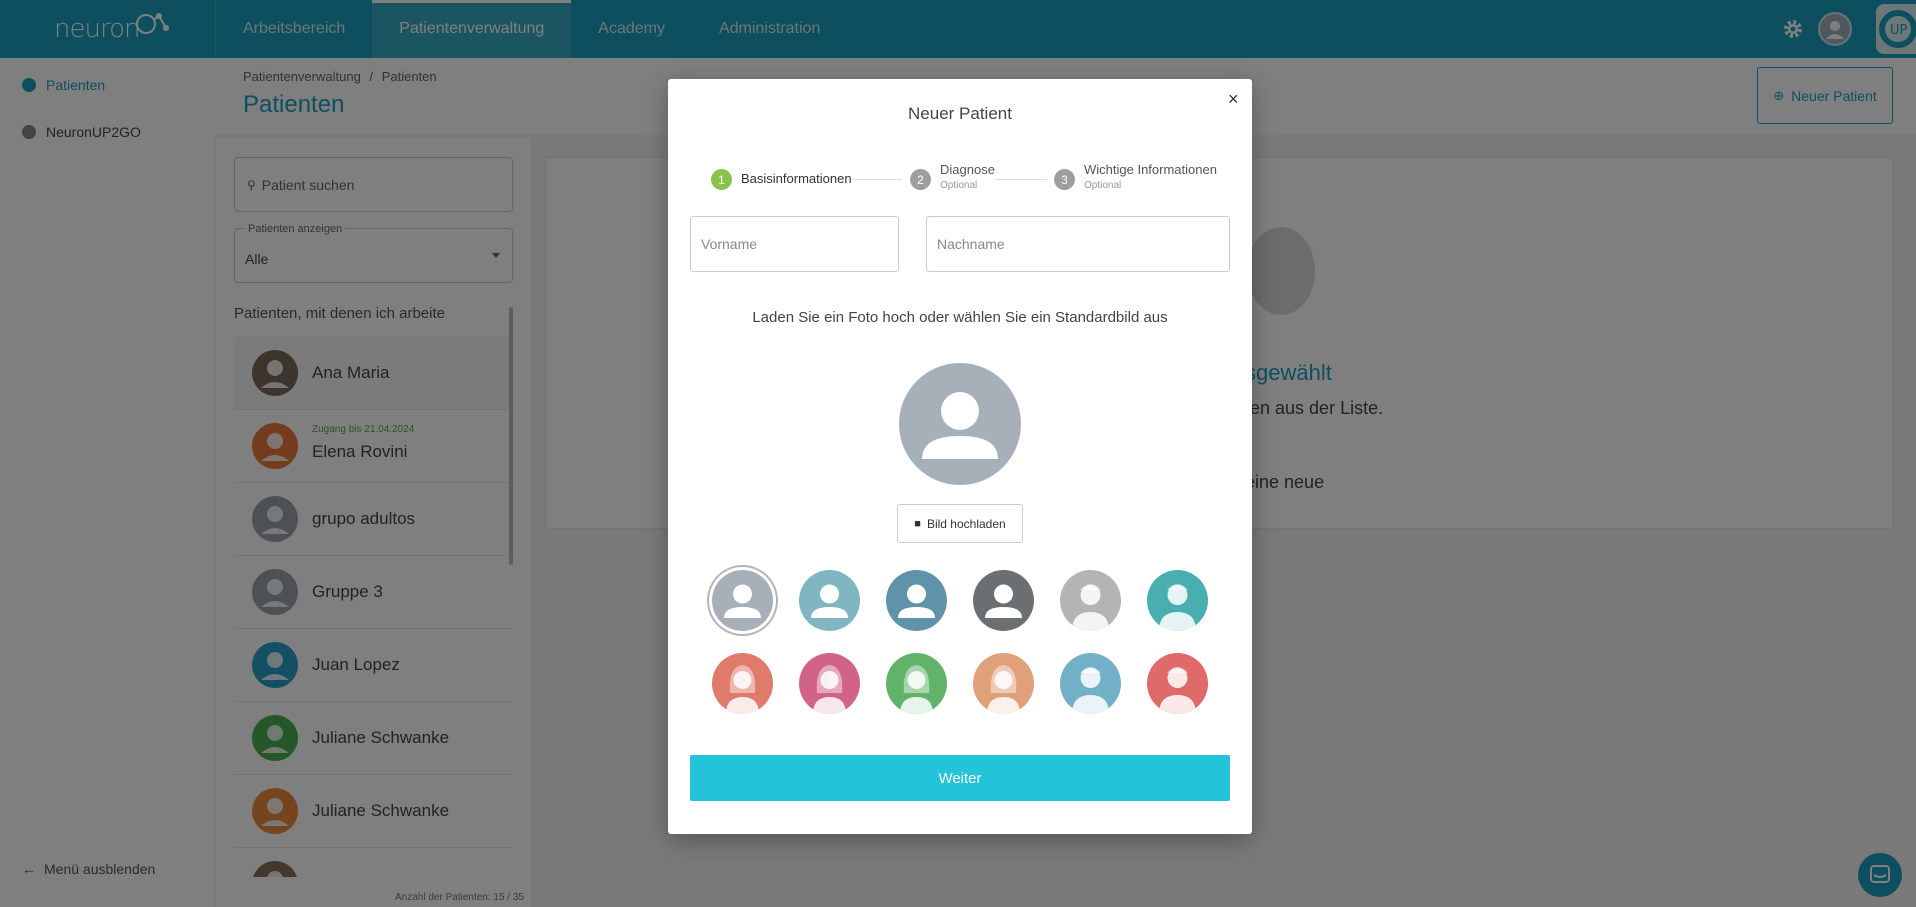 This screenshot has height=907, width=1916. Describe the element at coordinates (952, 178) in the screenshot. I see `step-diagnose: 2 Diagnose Optional` at that location.